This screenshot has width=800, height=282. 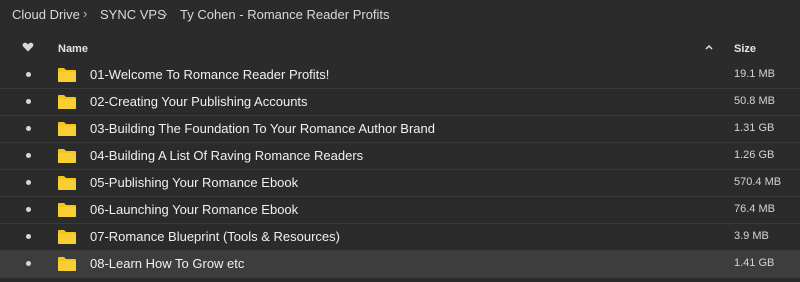 What do you see at coordinates (754, 209) in the screenshot?
I see `folder-size: 76.4 MB` at bounding box center [754, 209].